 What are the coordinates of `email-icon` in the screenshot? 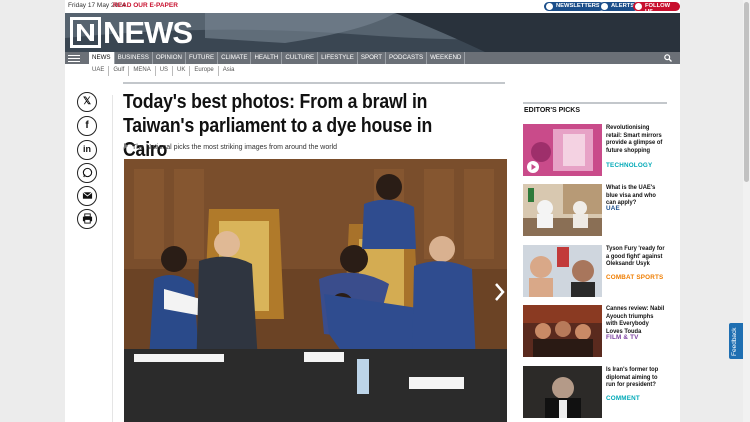 It's located at (87, 196).